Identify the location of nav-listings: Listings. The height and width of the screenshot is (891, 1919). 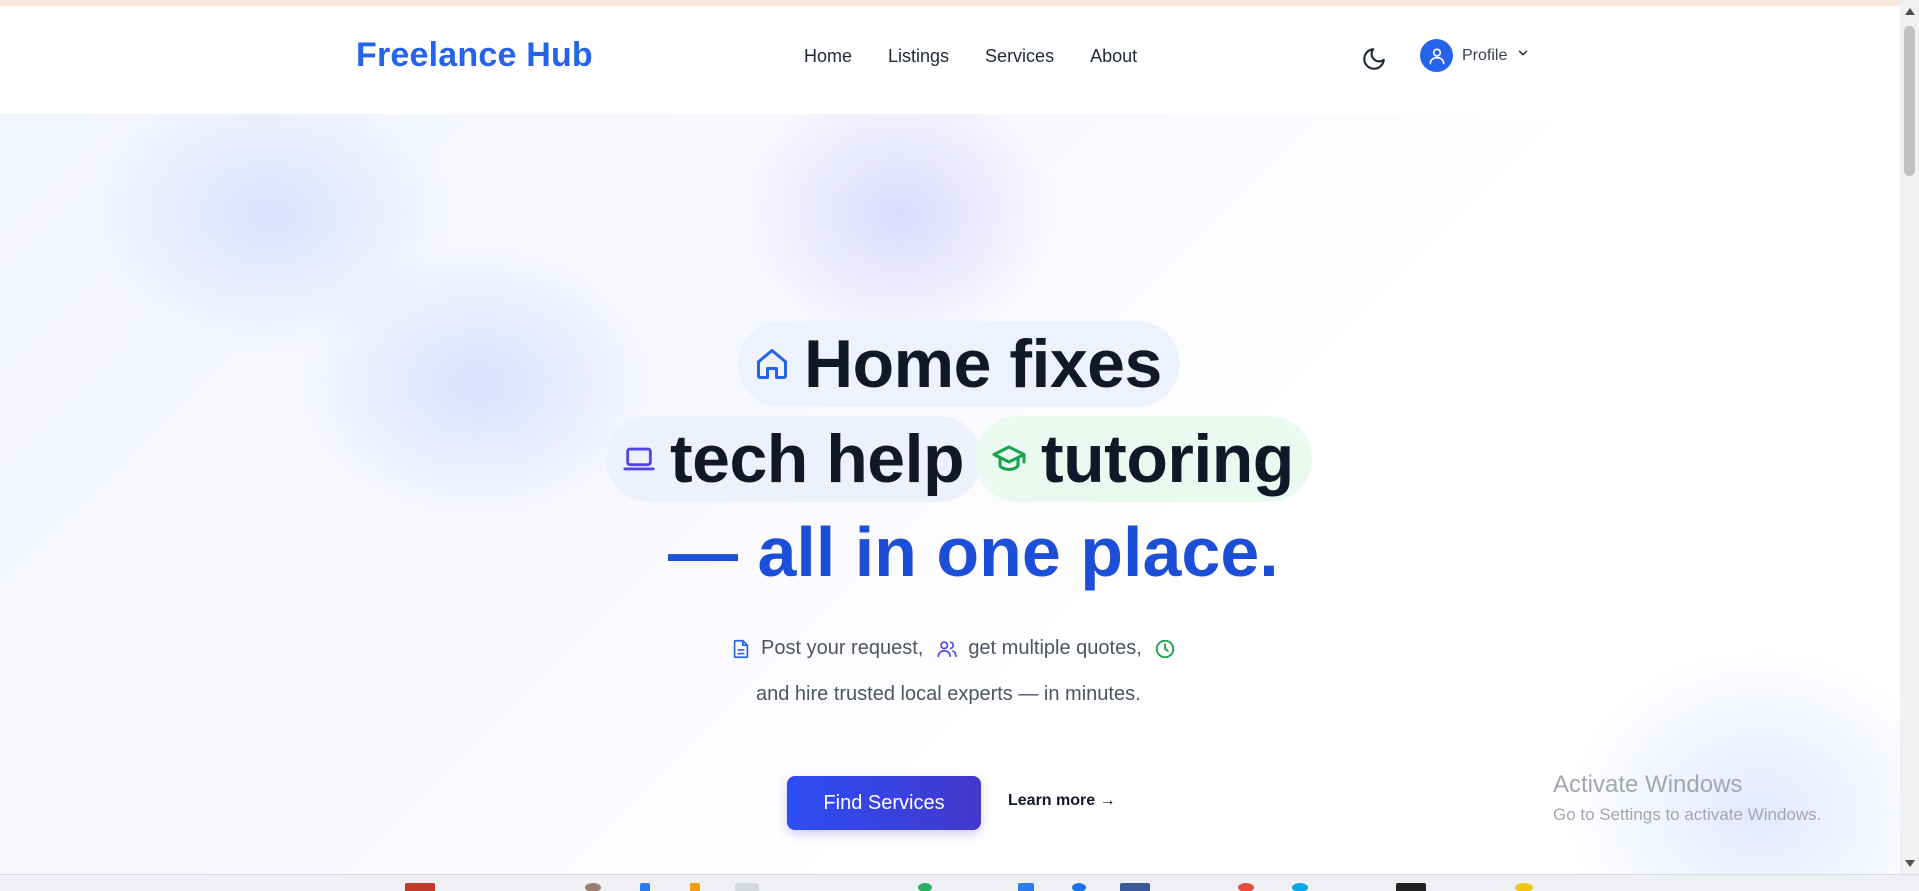
(918, 56).